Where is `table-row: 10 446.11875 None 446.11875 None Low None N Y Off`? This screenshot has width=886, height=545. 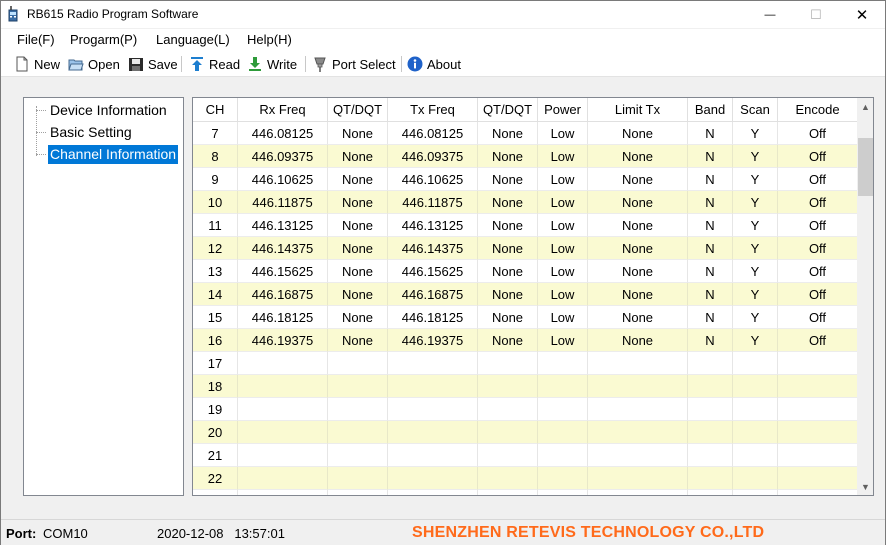
table-row: 10 446.11875 None 446.11875 None Low None N Y Off is located at coordinates (525, 202).